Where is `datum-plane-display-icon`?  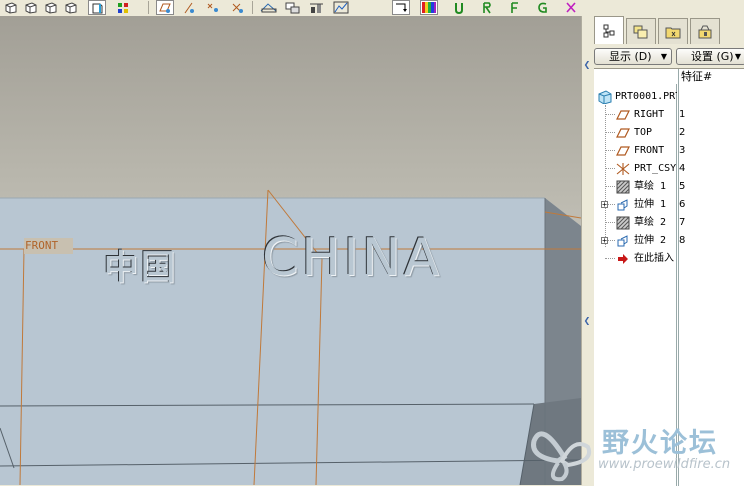 datum-plane-display-icon is located at coordinates (165, 7).